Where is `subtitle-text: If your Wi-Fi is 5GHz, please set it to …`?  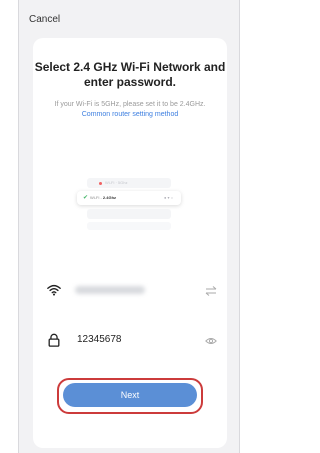 subtitle-text: If your Wi-Fi is 5GHz, please set it to … is located at coordinates (130, 104).